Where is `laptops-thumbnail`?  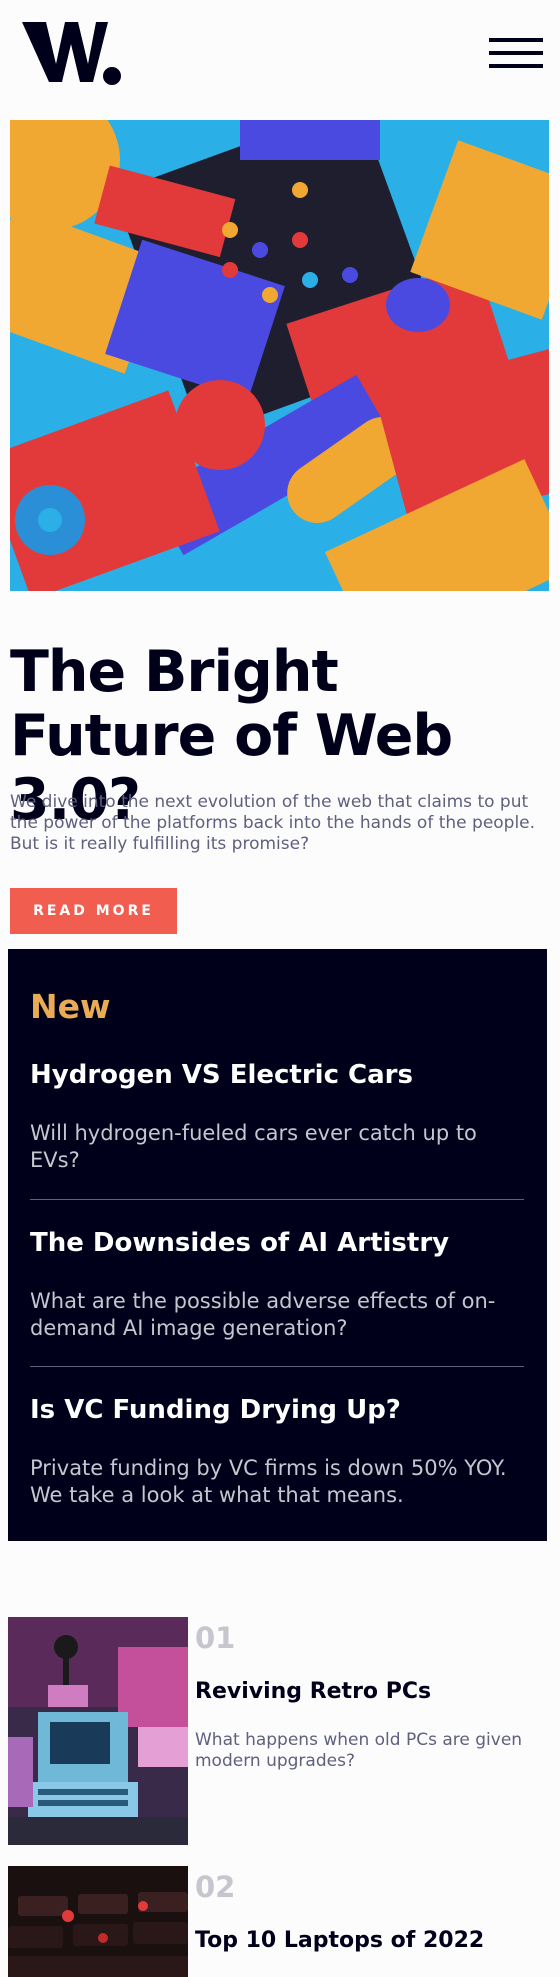 laptops-thumbnail is located at coordinates (98, 1921).